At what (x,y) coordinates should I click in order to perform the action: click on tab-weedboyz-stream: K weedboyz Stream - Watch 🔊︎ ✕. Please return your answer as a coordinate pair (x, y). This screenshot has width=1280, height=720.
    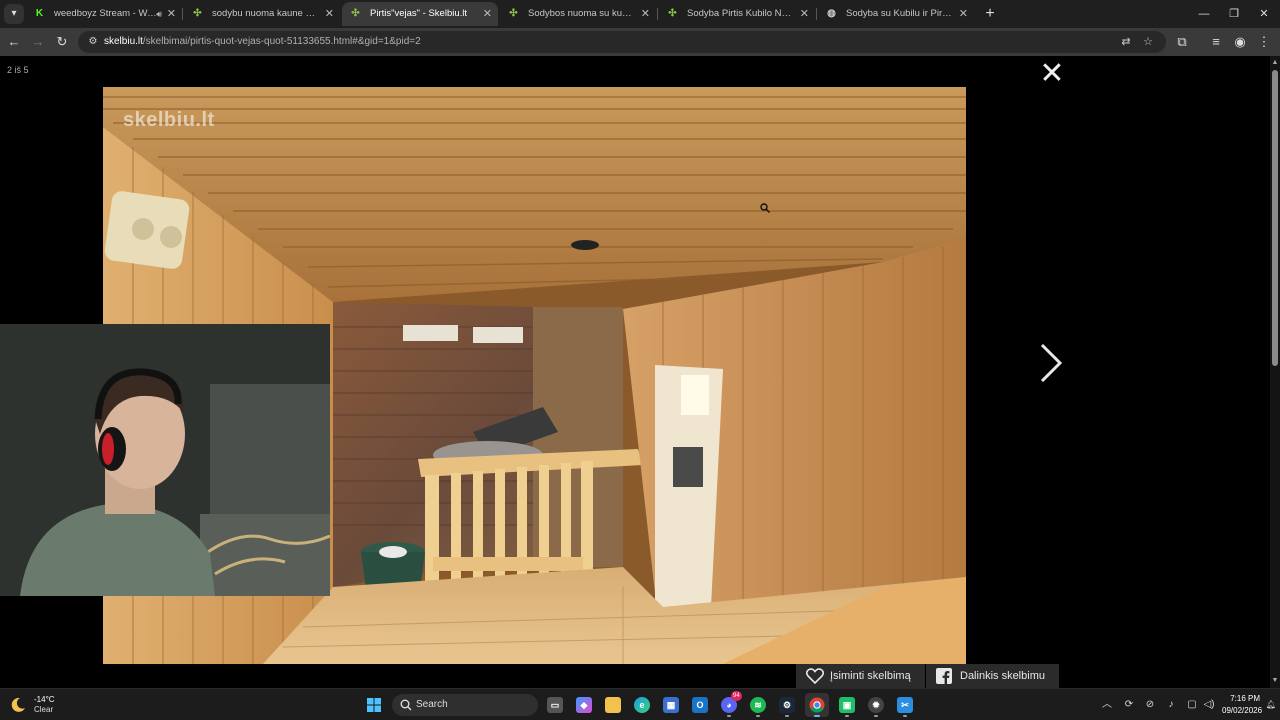
    Looking at the image, I should click on (104, 14).